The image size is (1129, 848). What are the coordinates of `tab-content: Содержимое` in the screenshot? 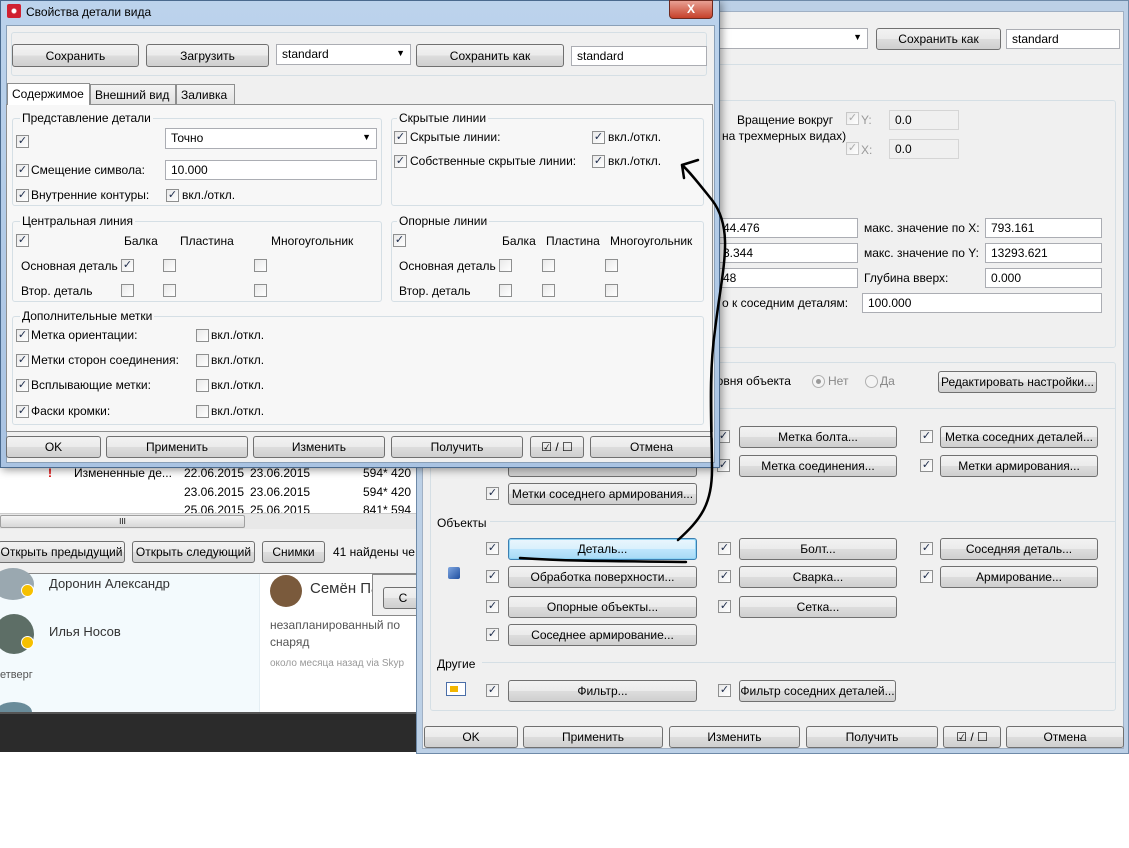 It's located at (48, 94).